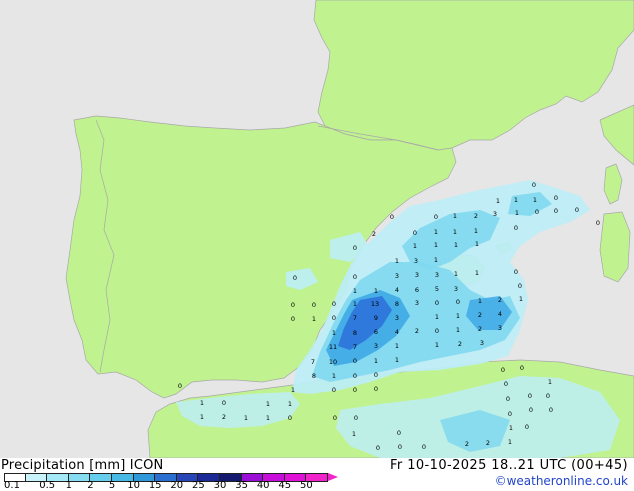 This screenshot has width=634, height=491. Describe the element at coordinates (510, 414) in the screenshot. I see `value-label-v117: 0` at that location.